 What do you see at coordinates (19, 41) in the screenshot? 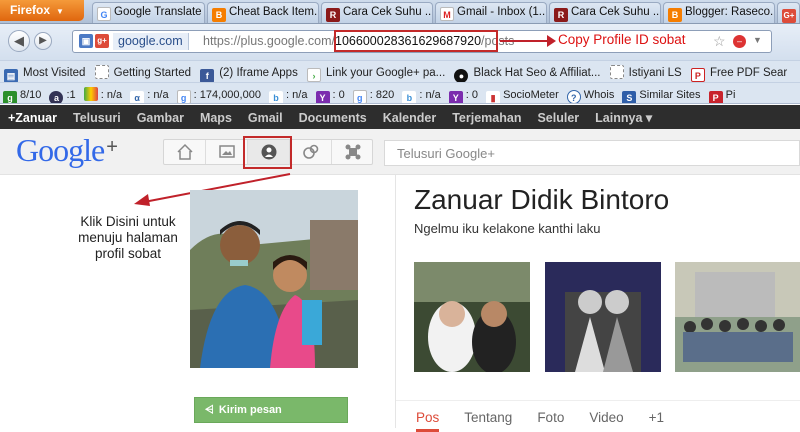
I see `back-button: ◀` at bounding box center [19, 41].